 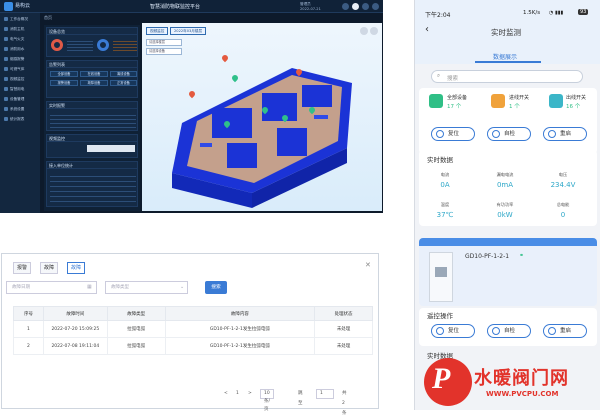 What do you see at coordinates (505, 210) in the screenshot?
I see `metric-power: 有功功率 0kW` at bounding box center [505, 210].